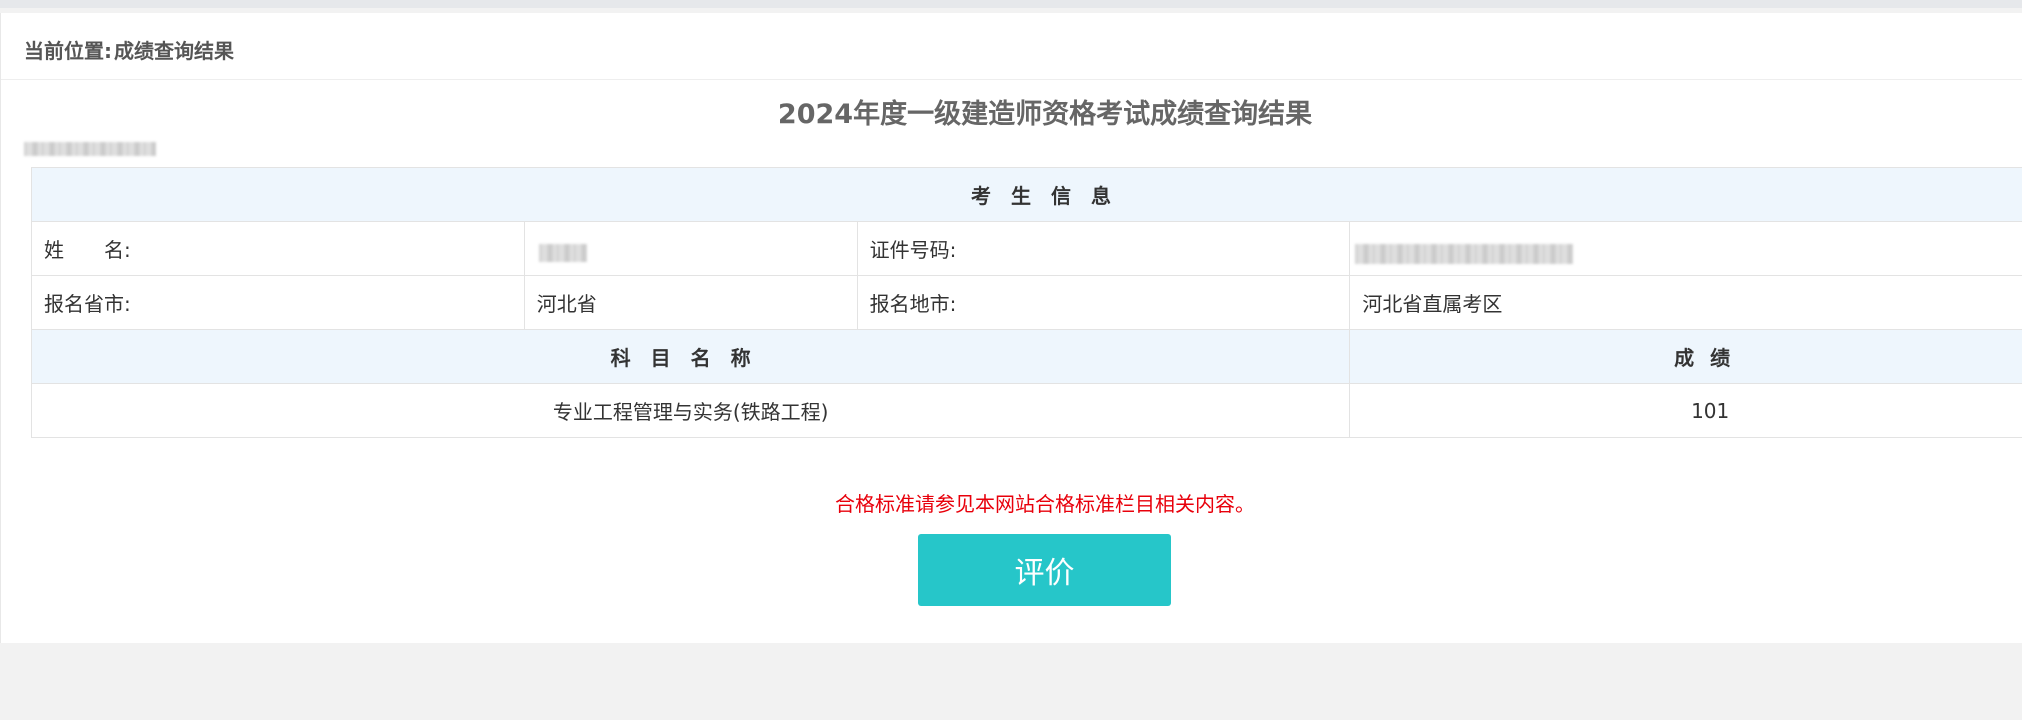 The height and width of the screenshot is (720, 2022). I want to click on table-row: 专业工程管理与实务(铁路工程) 101, so click(1026, 410).